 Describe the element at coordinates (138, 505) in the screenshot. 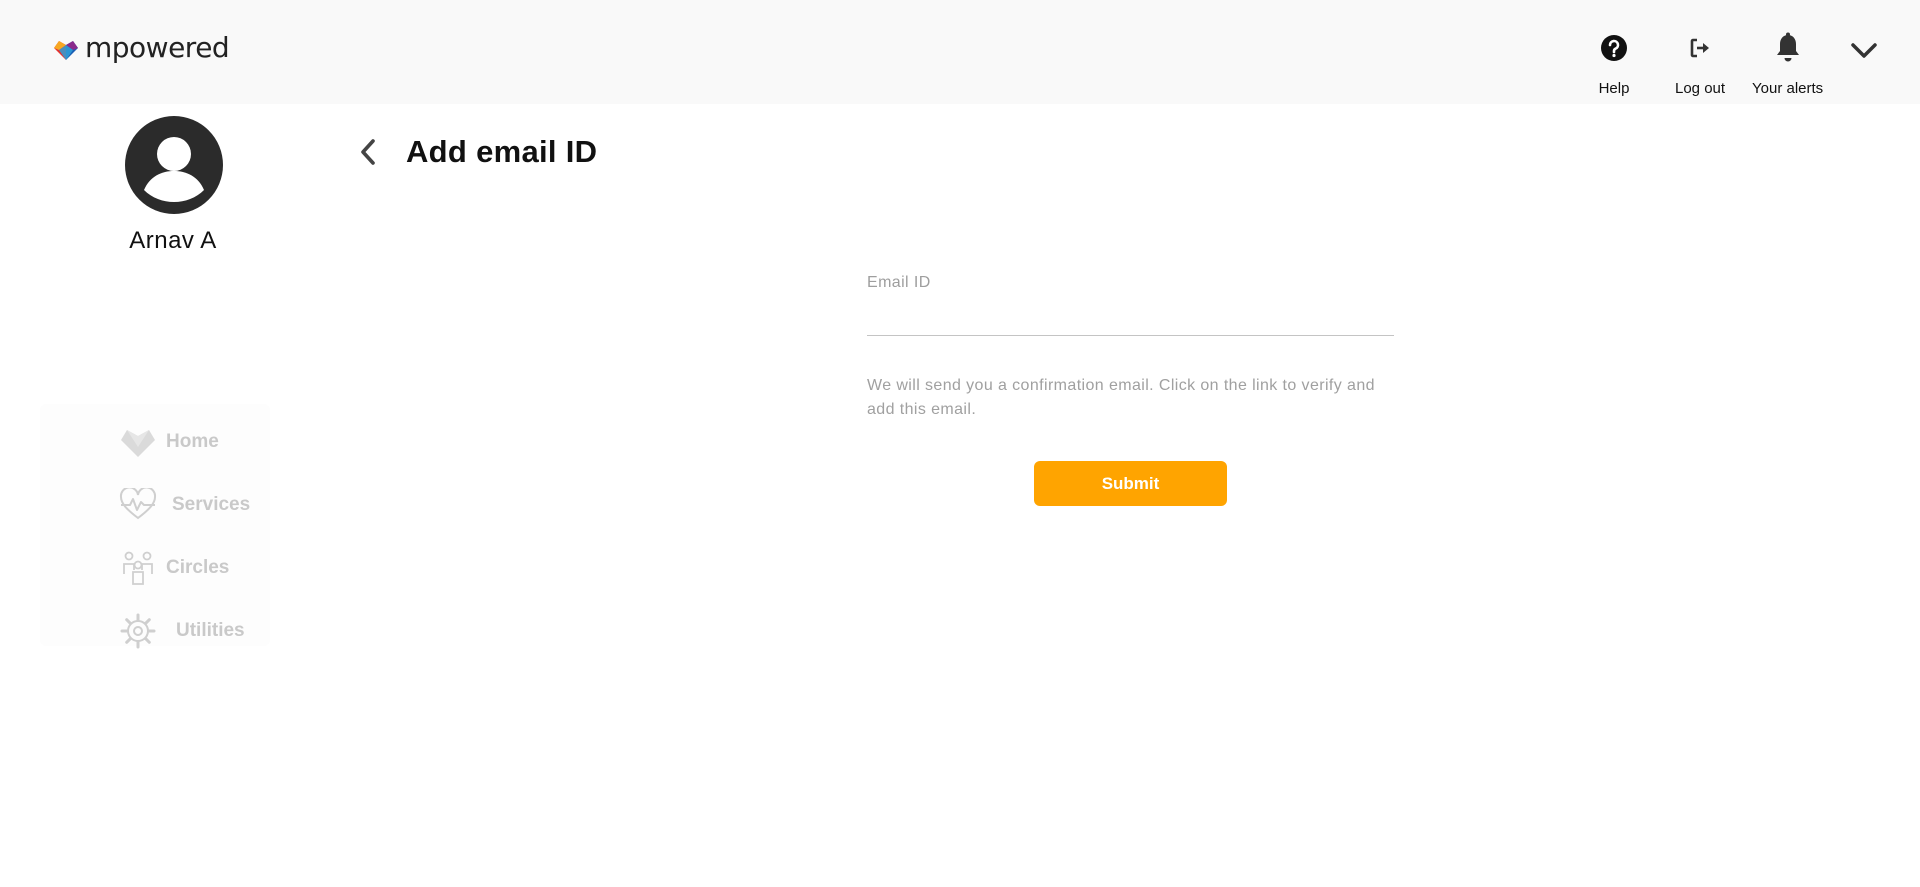

I see `heart-pulse-icon` at that location.